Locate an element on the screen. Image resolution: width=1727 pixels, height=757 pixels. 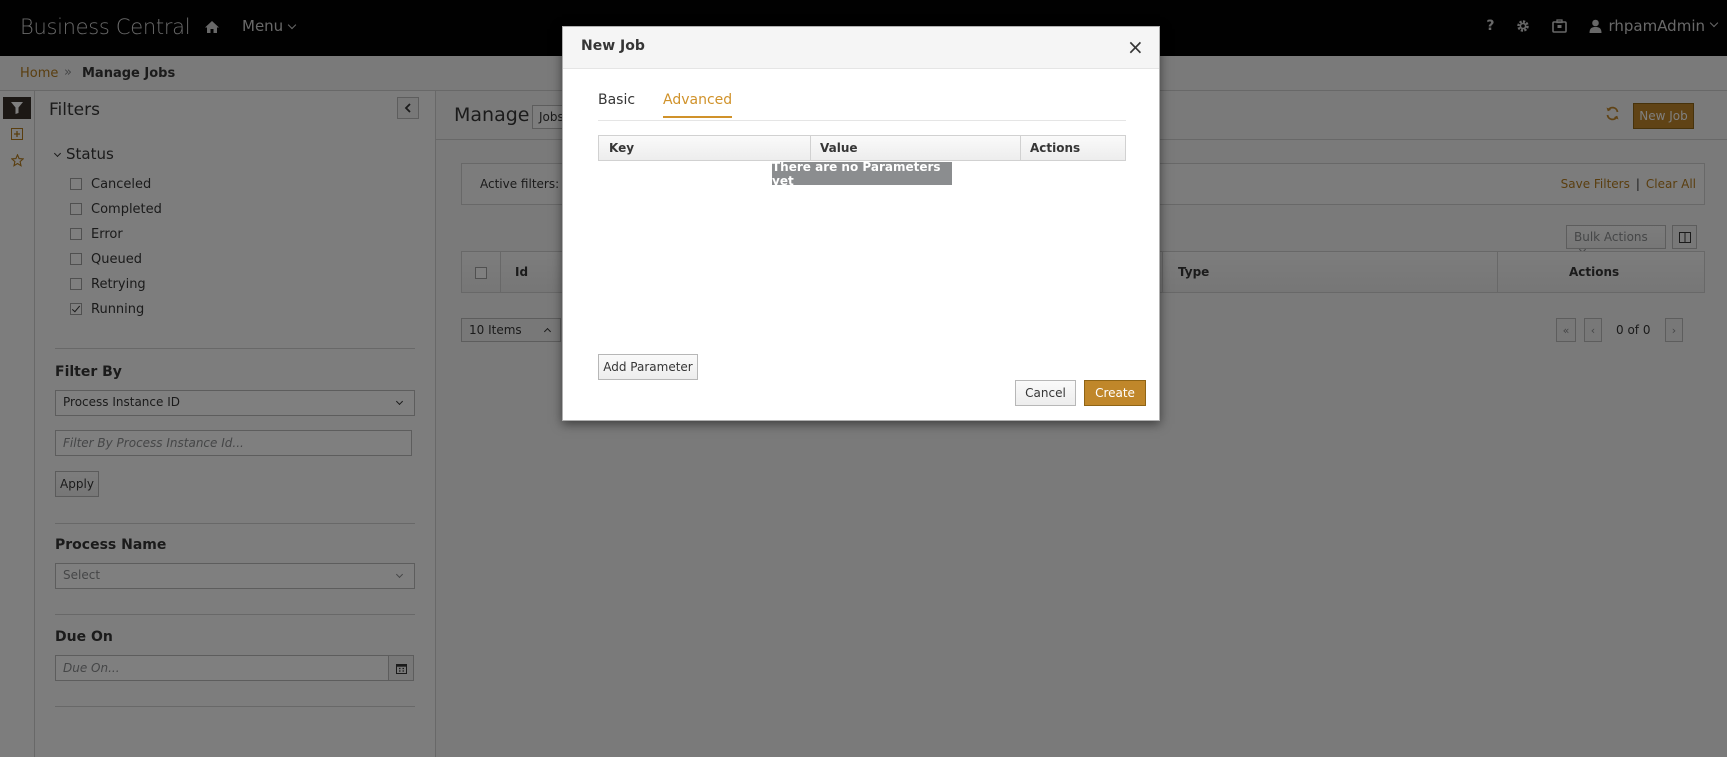
empty-parameters-message: There are no Parameters yet is located at coordinates (862, 174).